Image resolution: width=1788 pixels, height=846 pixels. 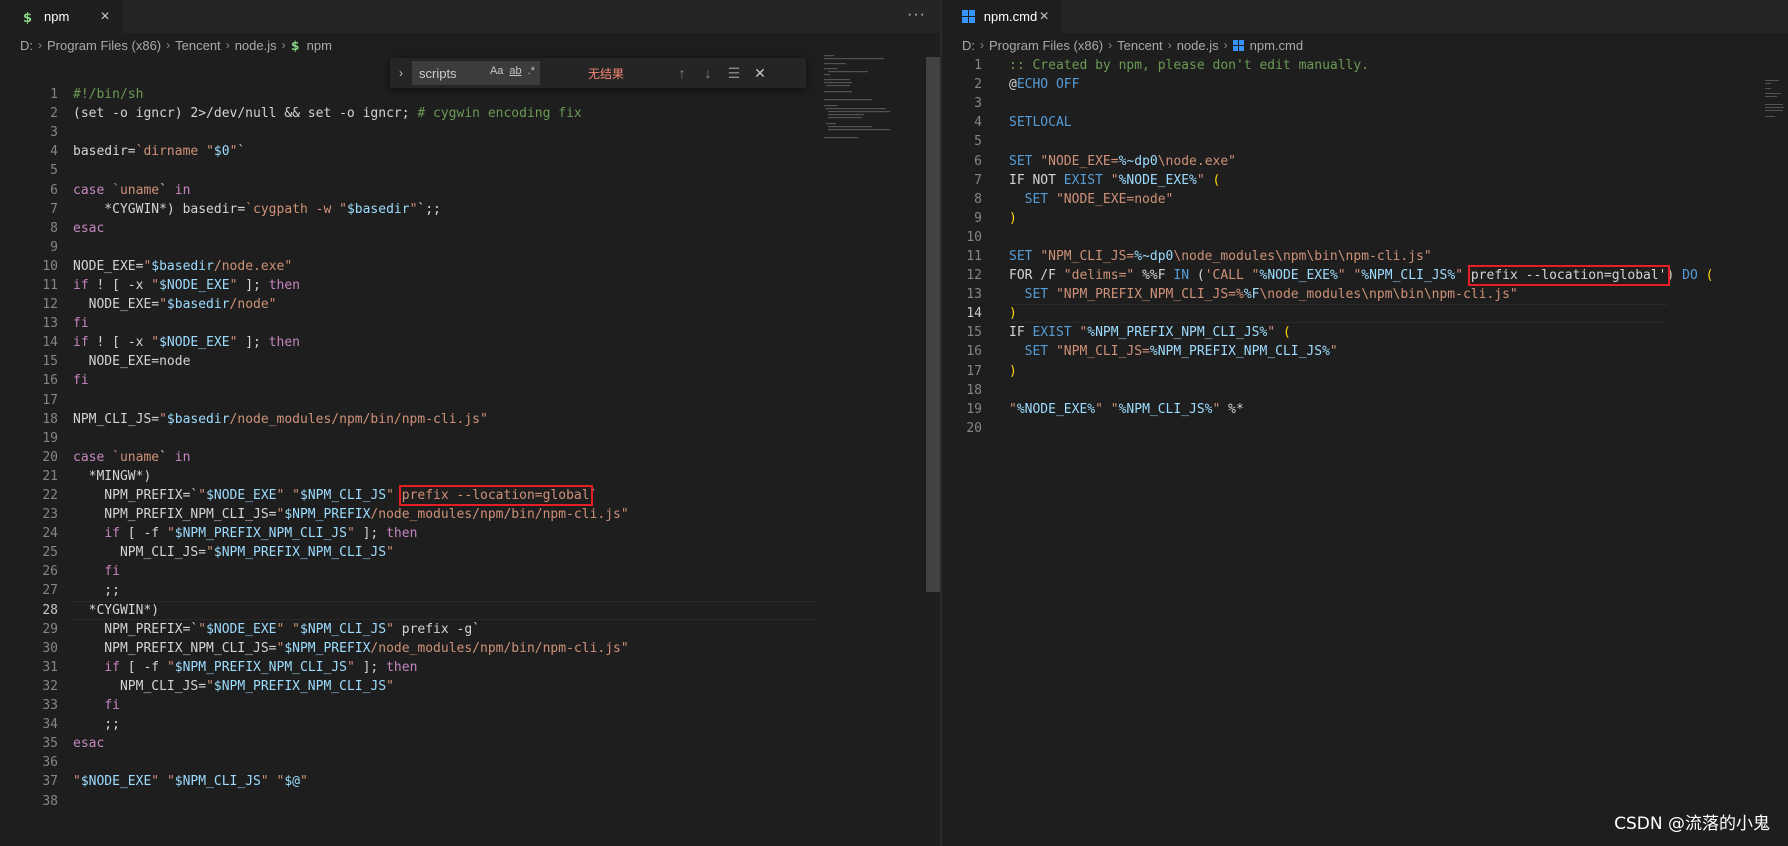 What do you see at coordinates (496, 71) in the screenshot?
I see `match-case-toggle: Aa` at bounding box center [496, 71].